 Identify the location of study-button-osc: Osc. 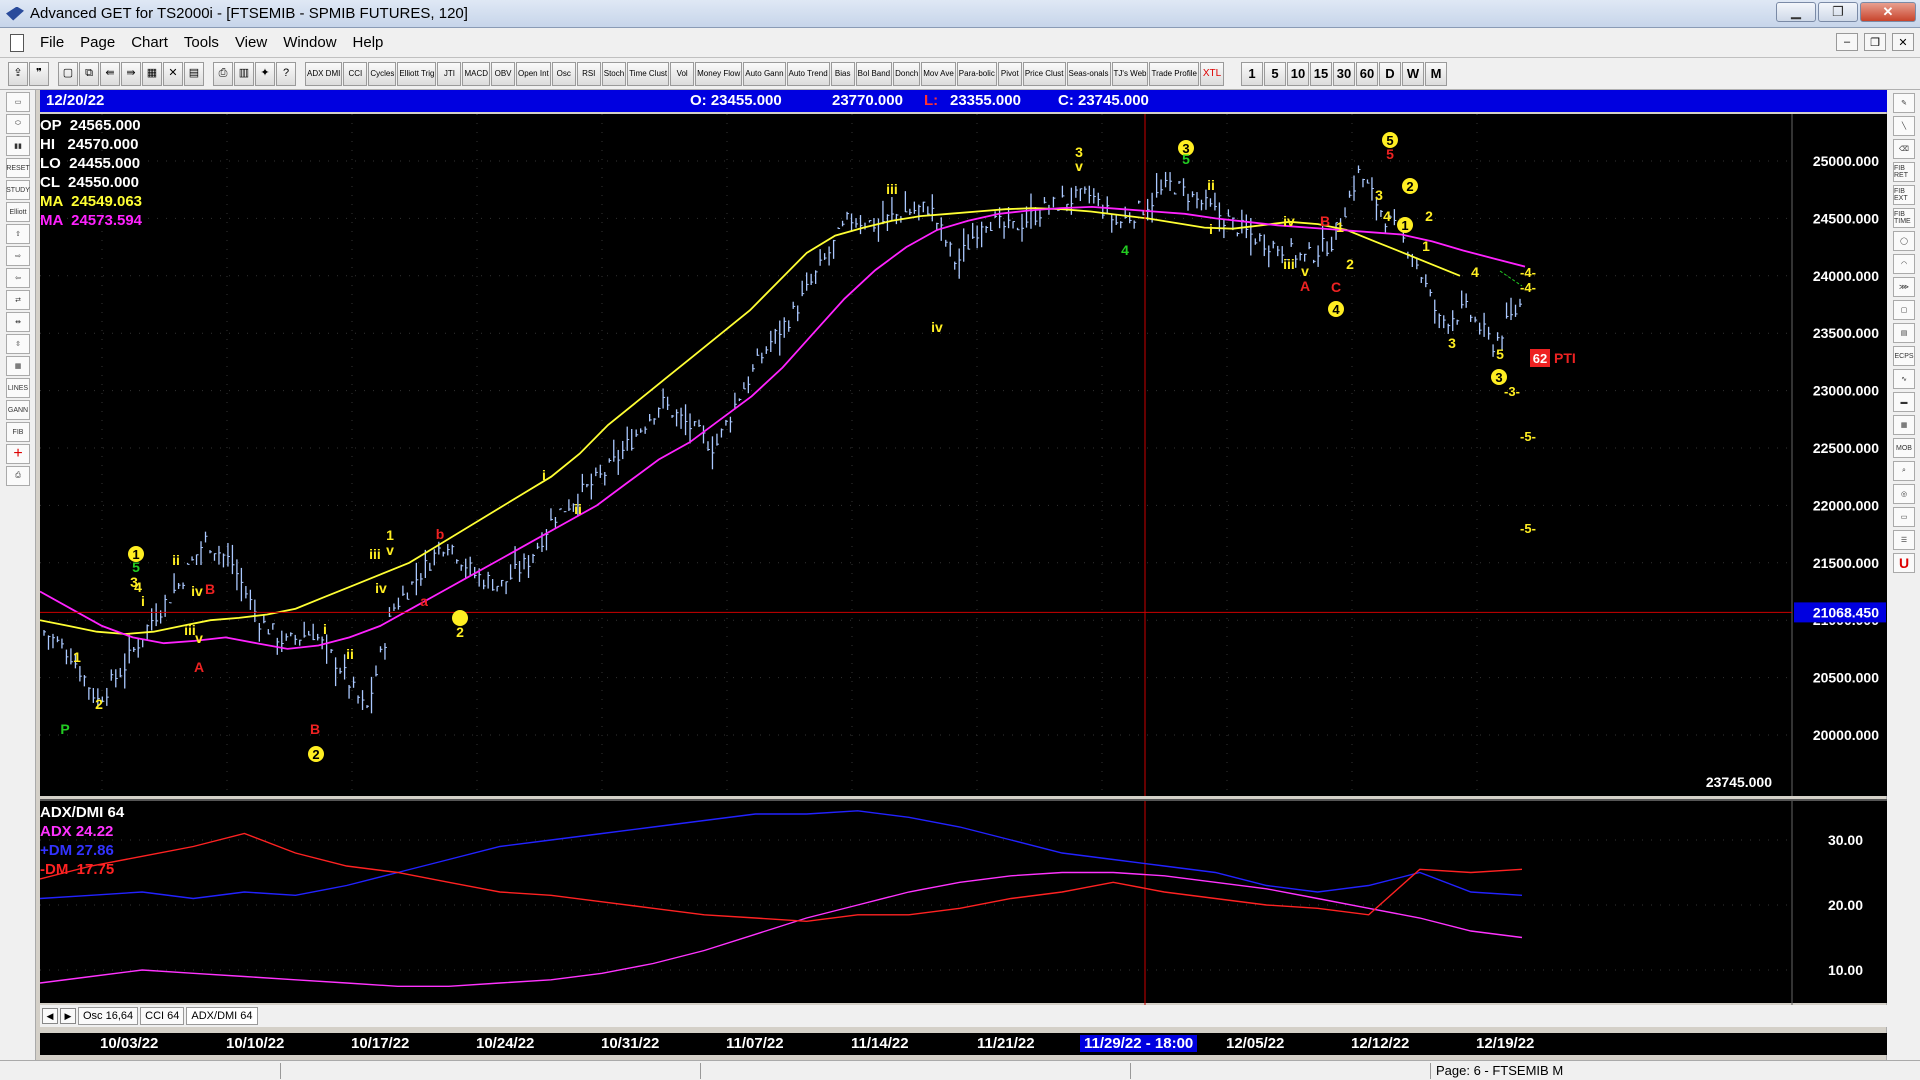
(563, 73).